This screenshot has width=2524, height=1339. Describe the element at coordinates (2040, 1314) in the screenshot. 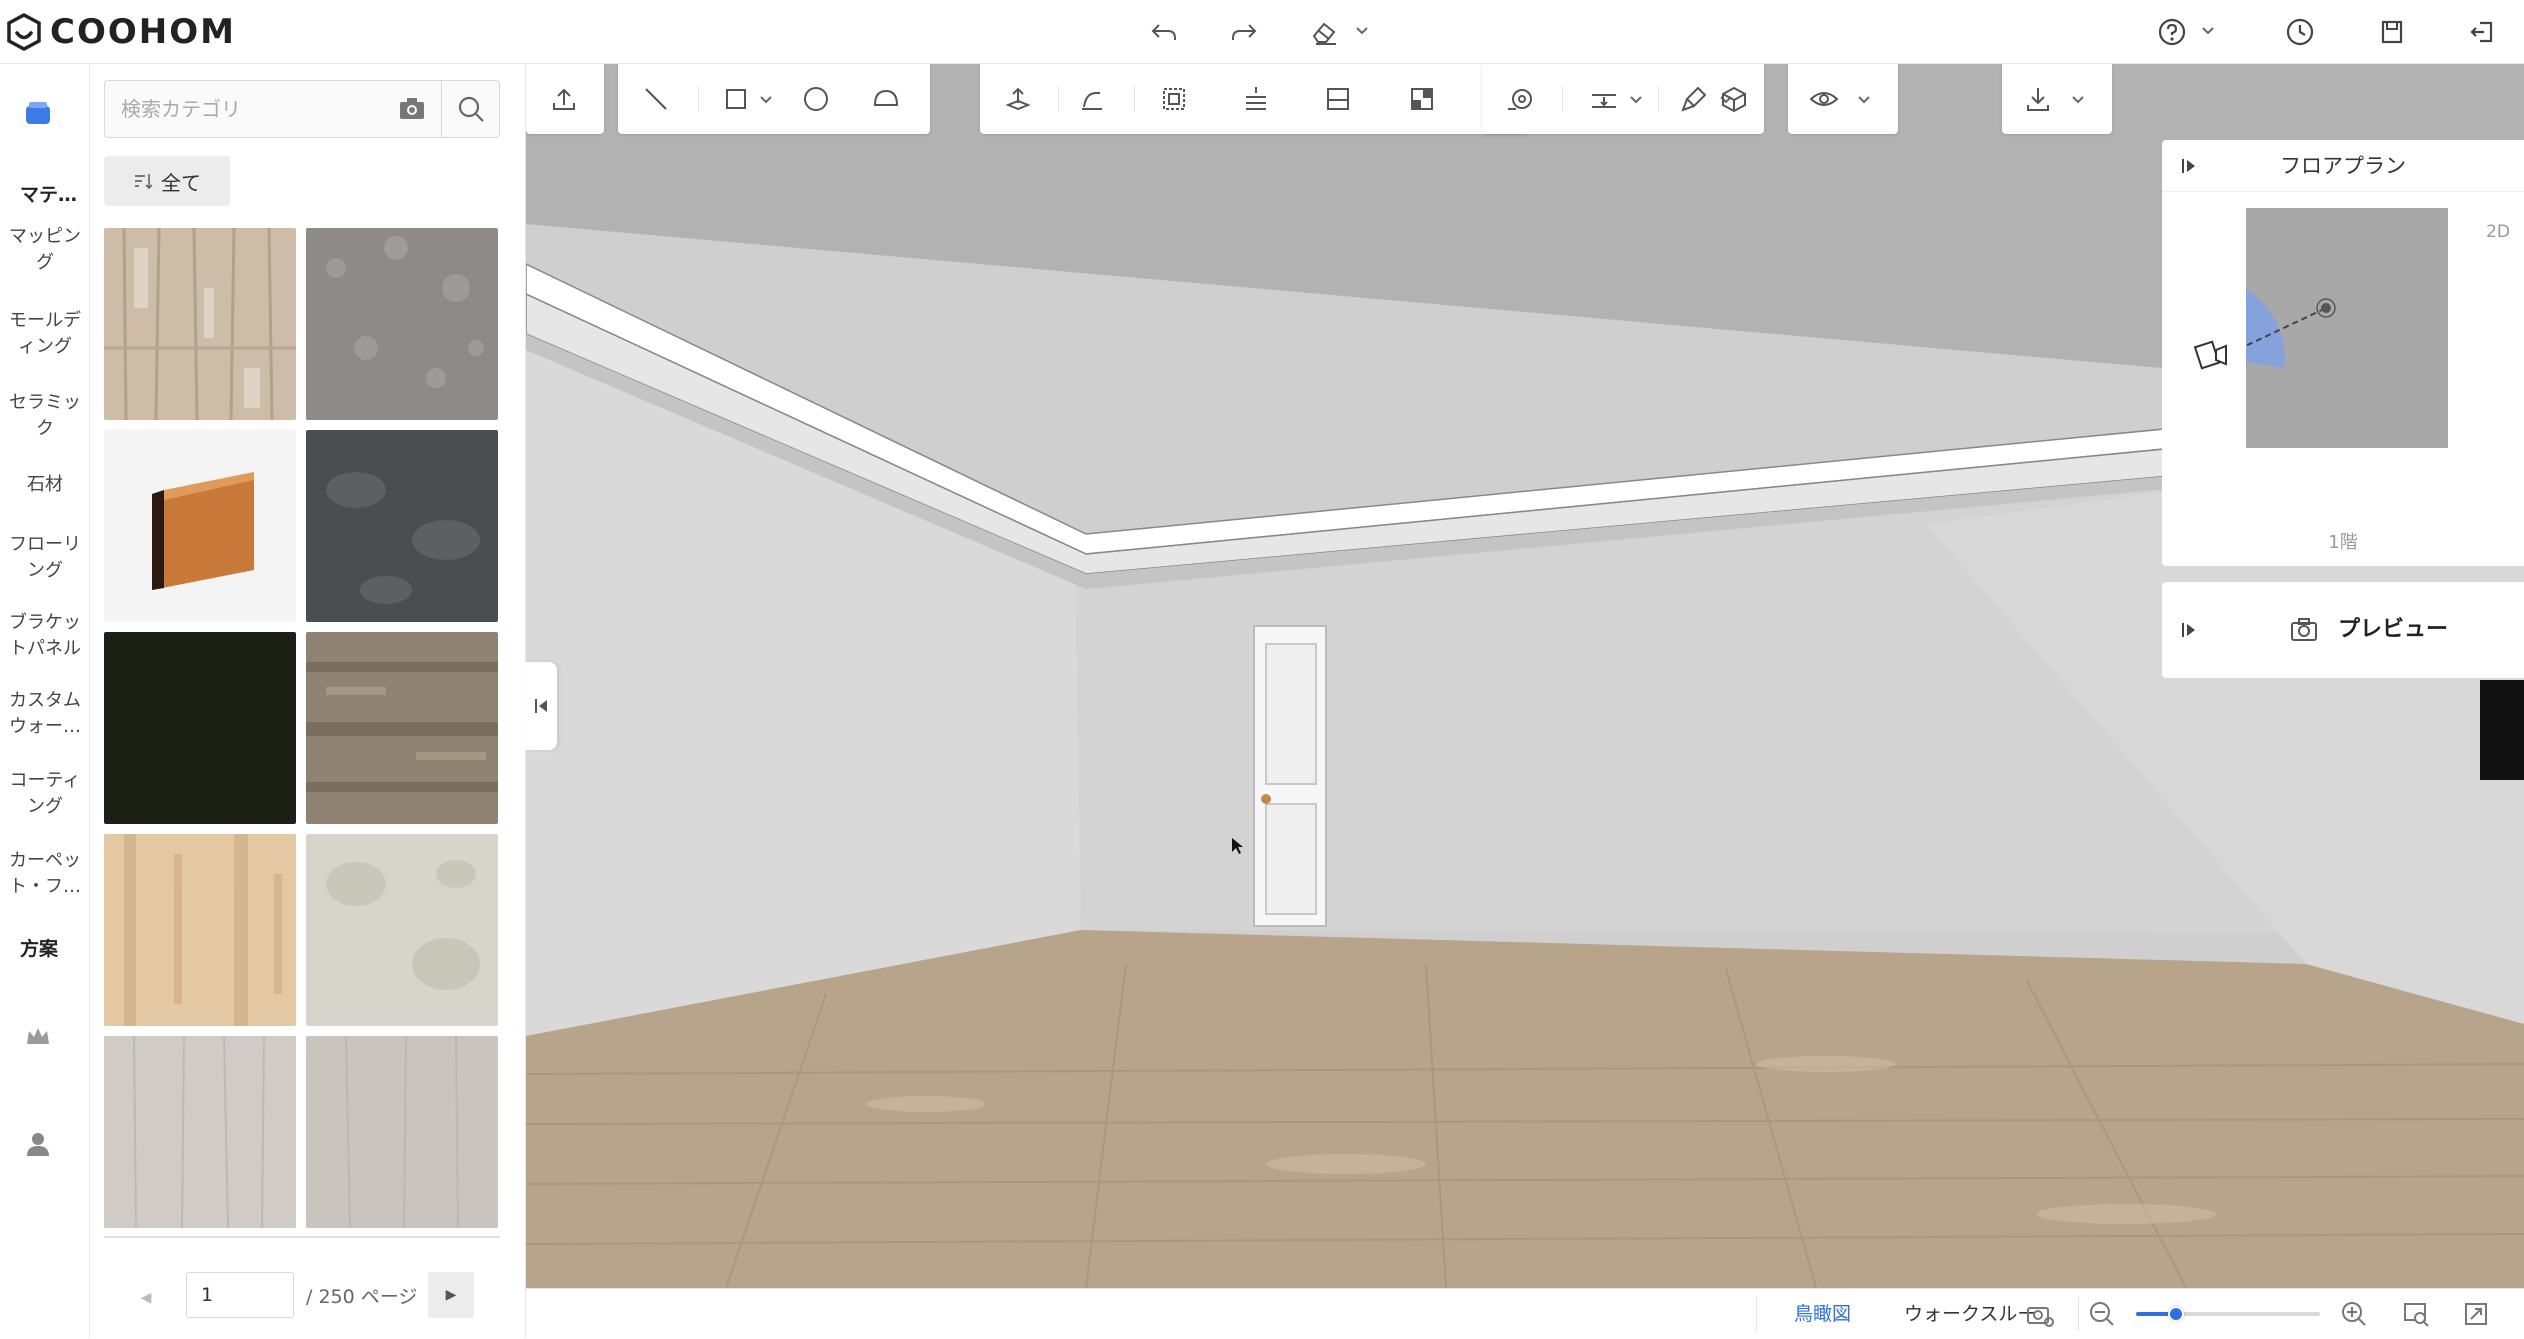

I see `camera-settings-icon` at that location.